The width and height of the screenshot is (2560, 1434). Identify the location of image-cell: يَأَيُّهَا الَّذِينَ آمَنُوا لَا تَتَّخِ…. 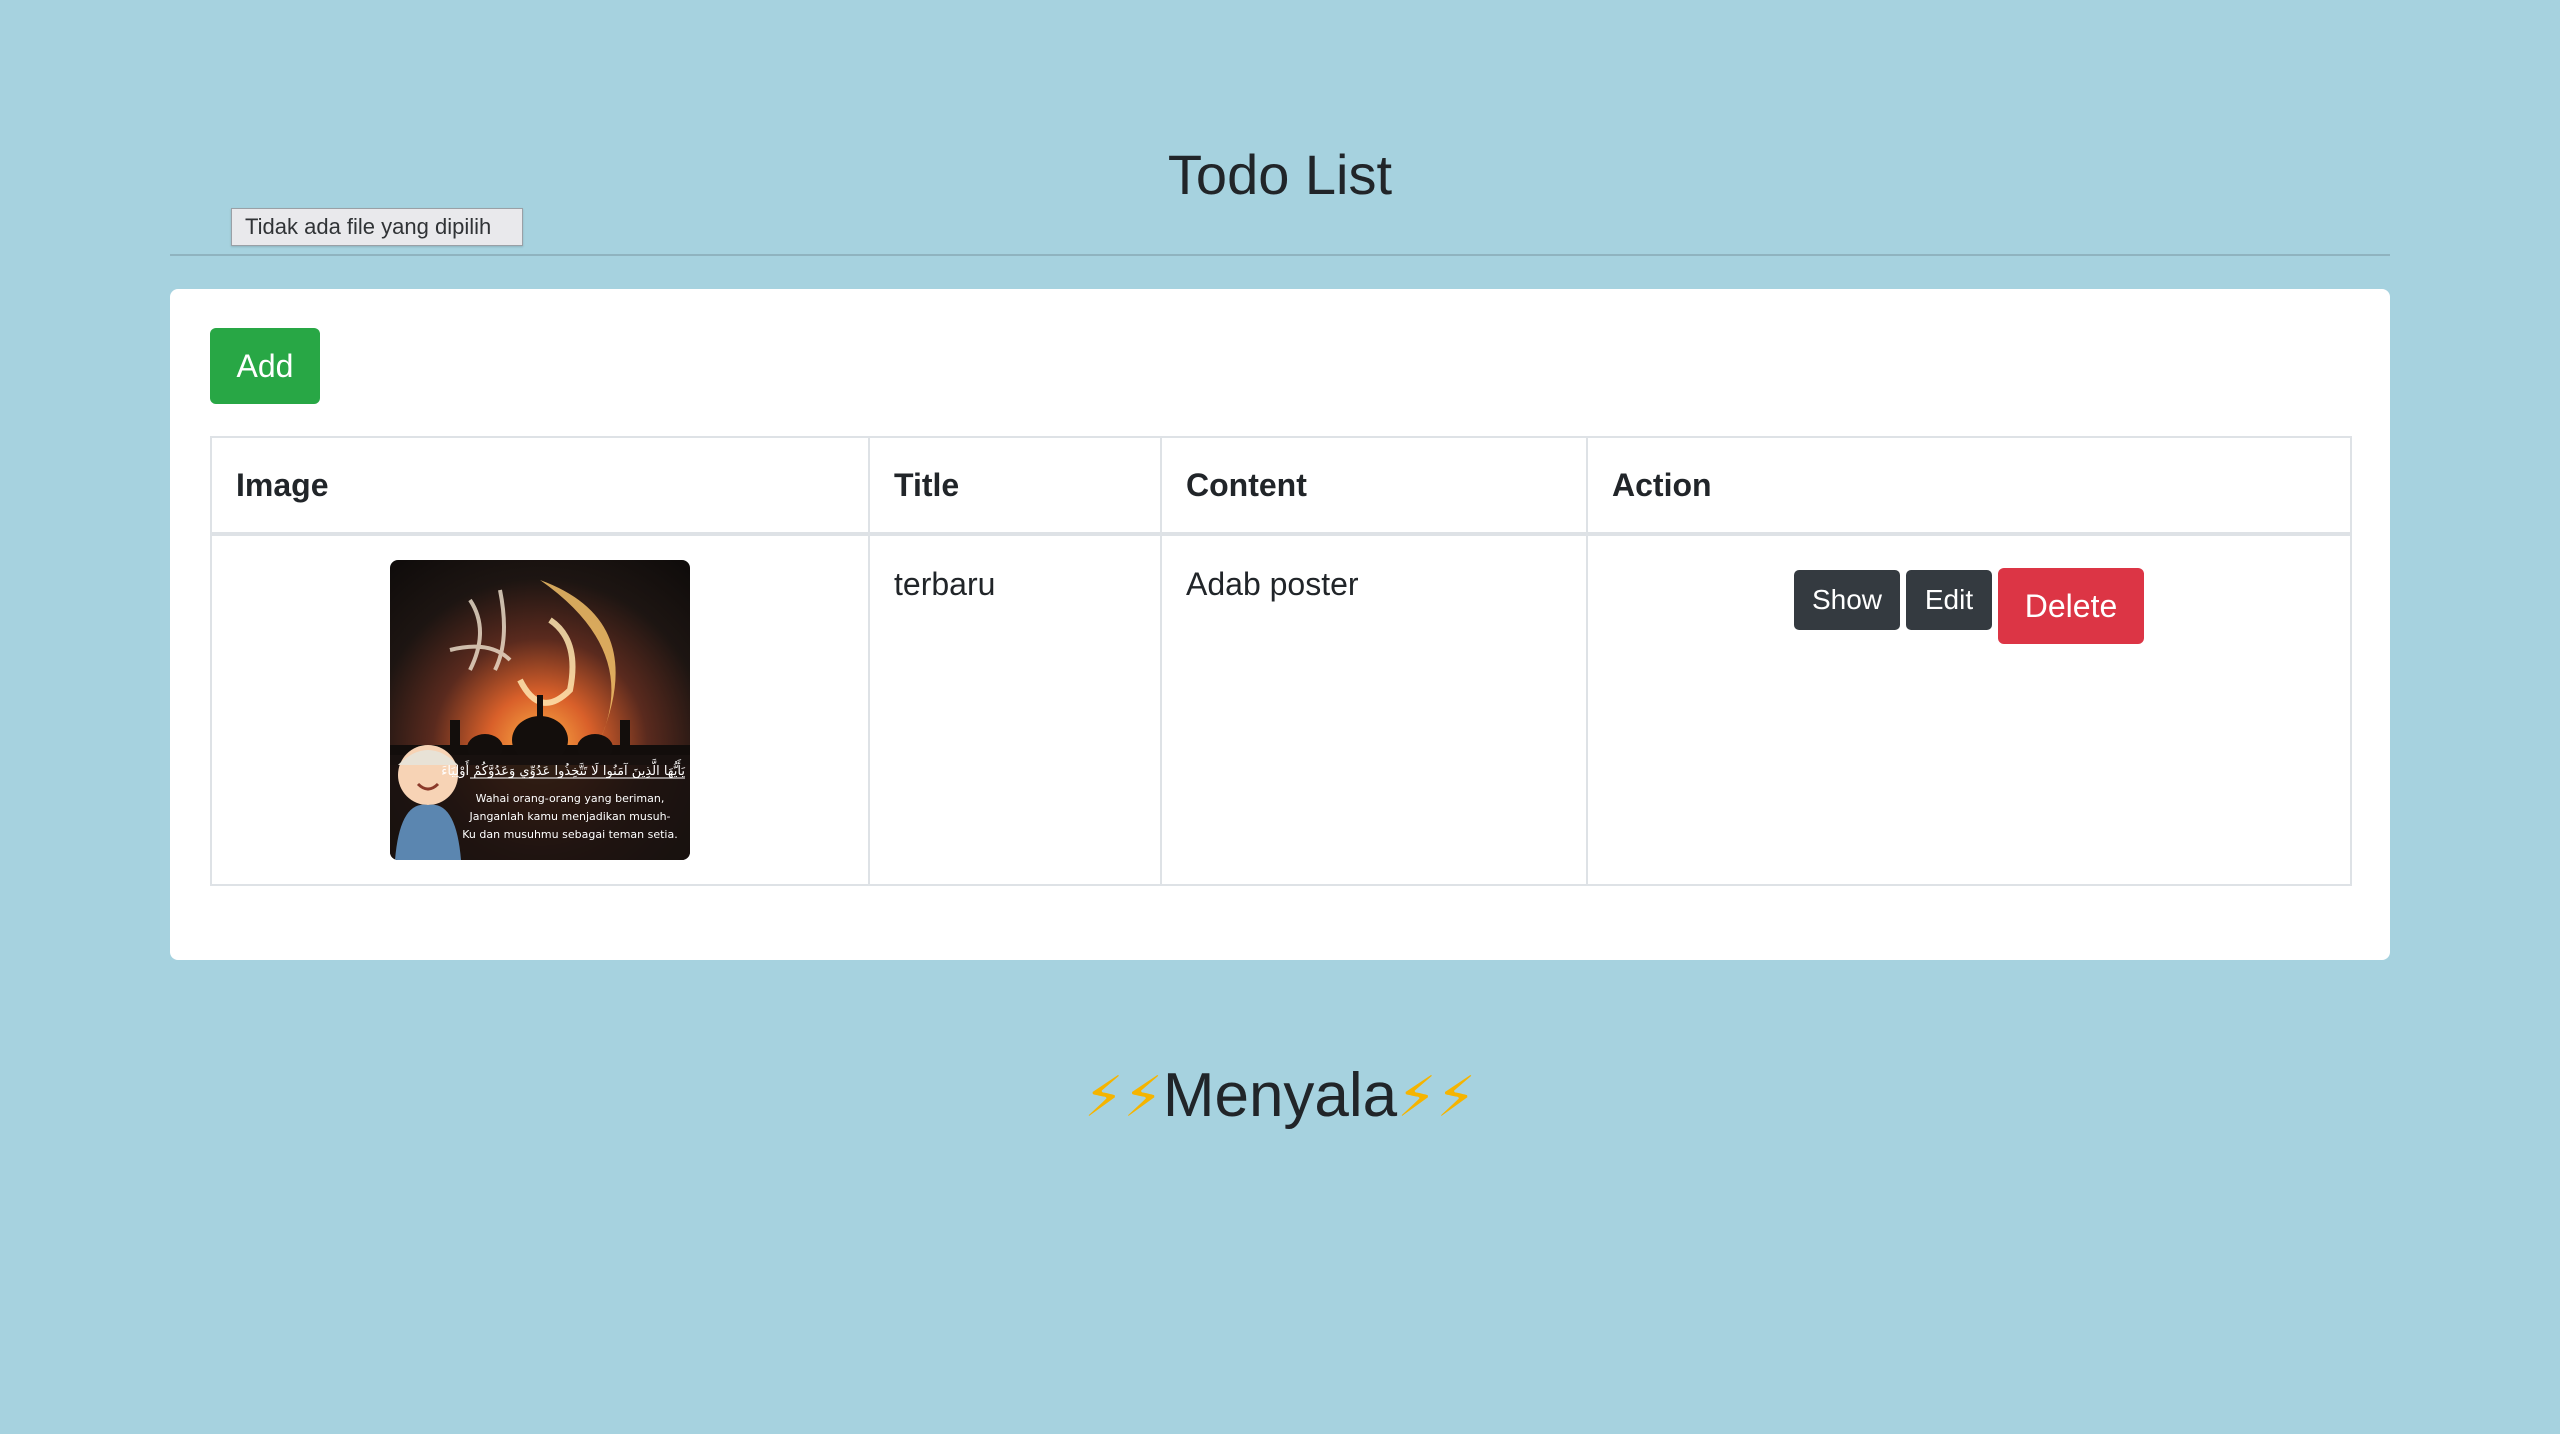
(540, 709).